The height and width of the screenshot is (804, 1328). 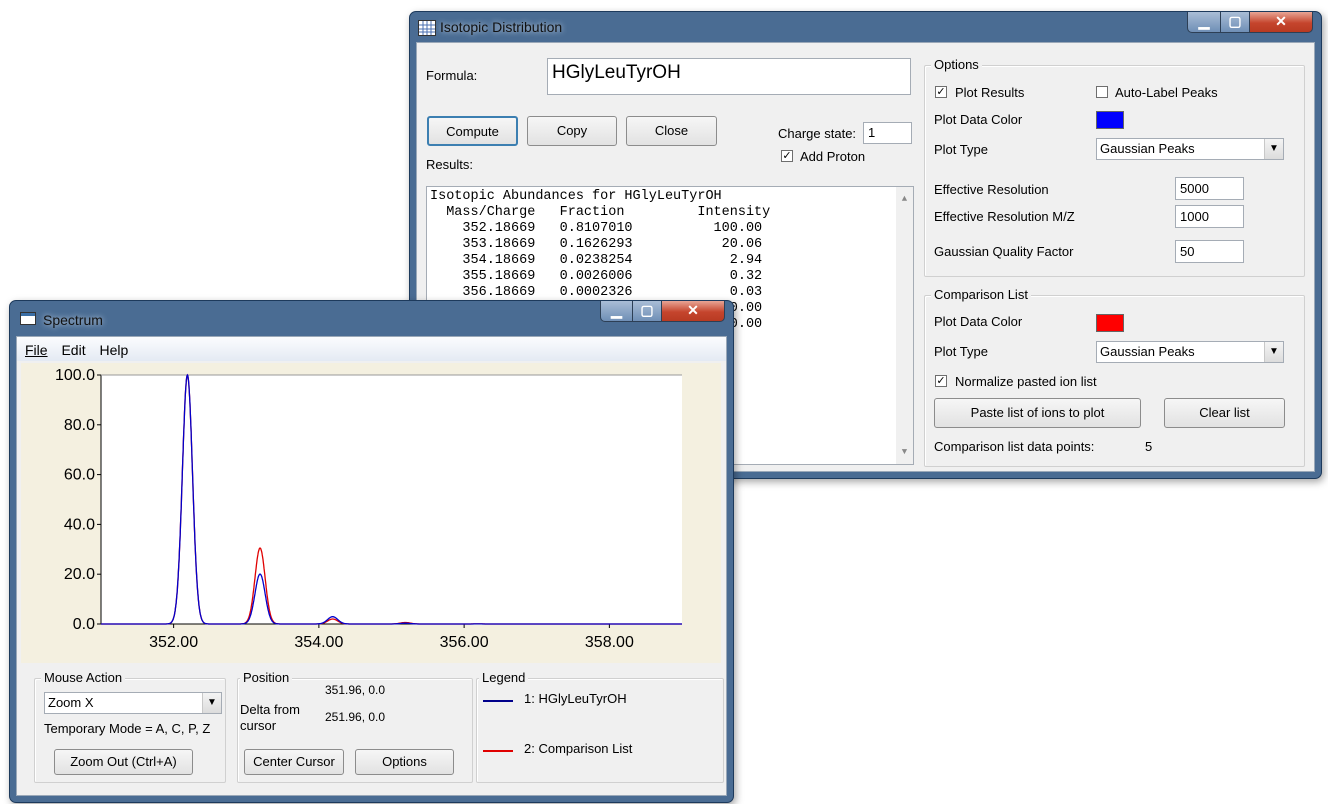 I want to click on normalize-label: Normalize pasted ion list, so click(x=1026, y=381).